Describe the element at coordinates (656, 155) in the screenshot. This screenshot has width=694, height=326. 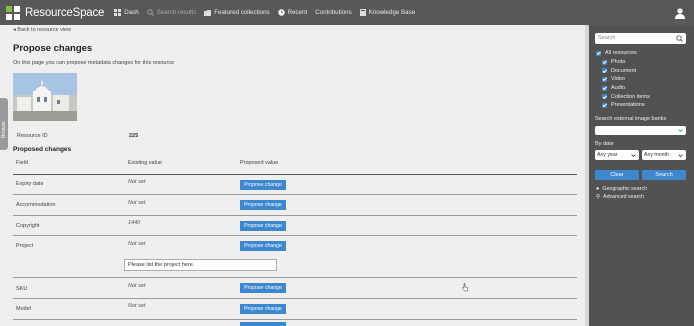
I see `month-select-value: Any month` at that location.